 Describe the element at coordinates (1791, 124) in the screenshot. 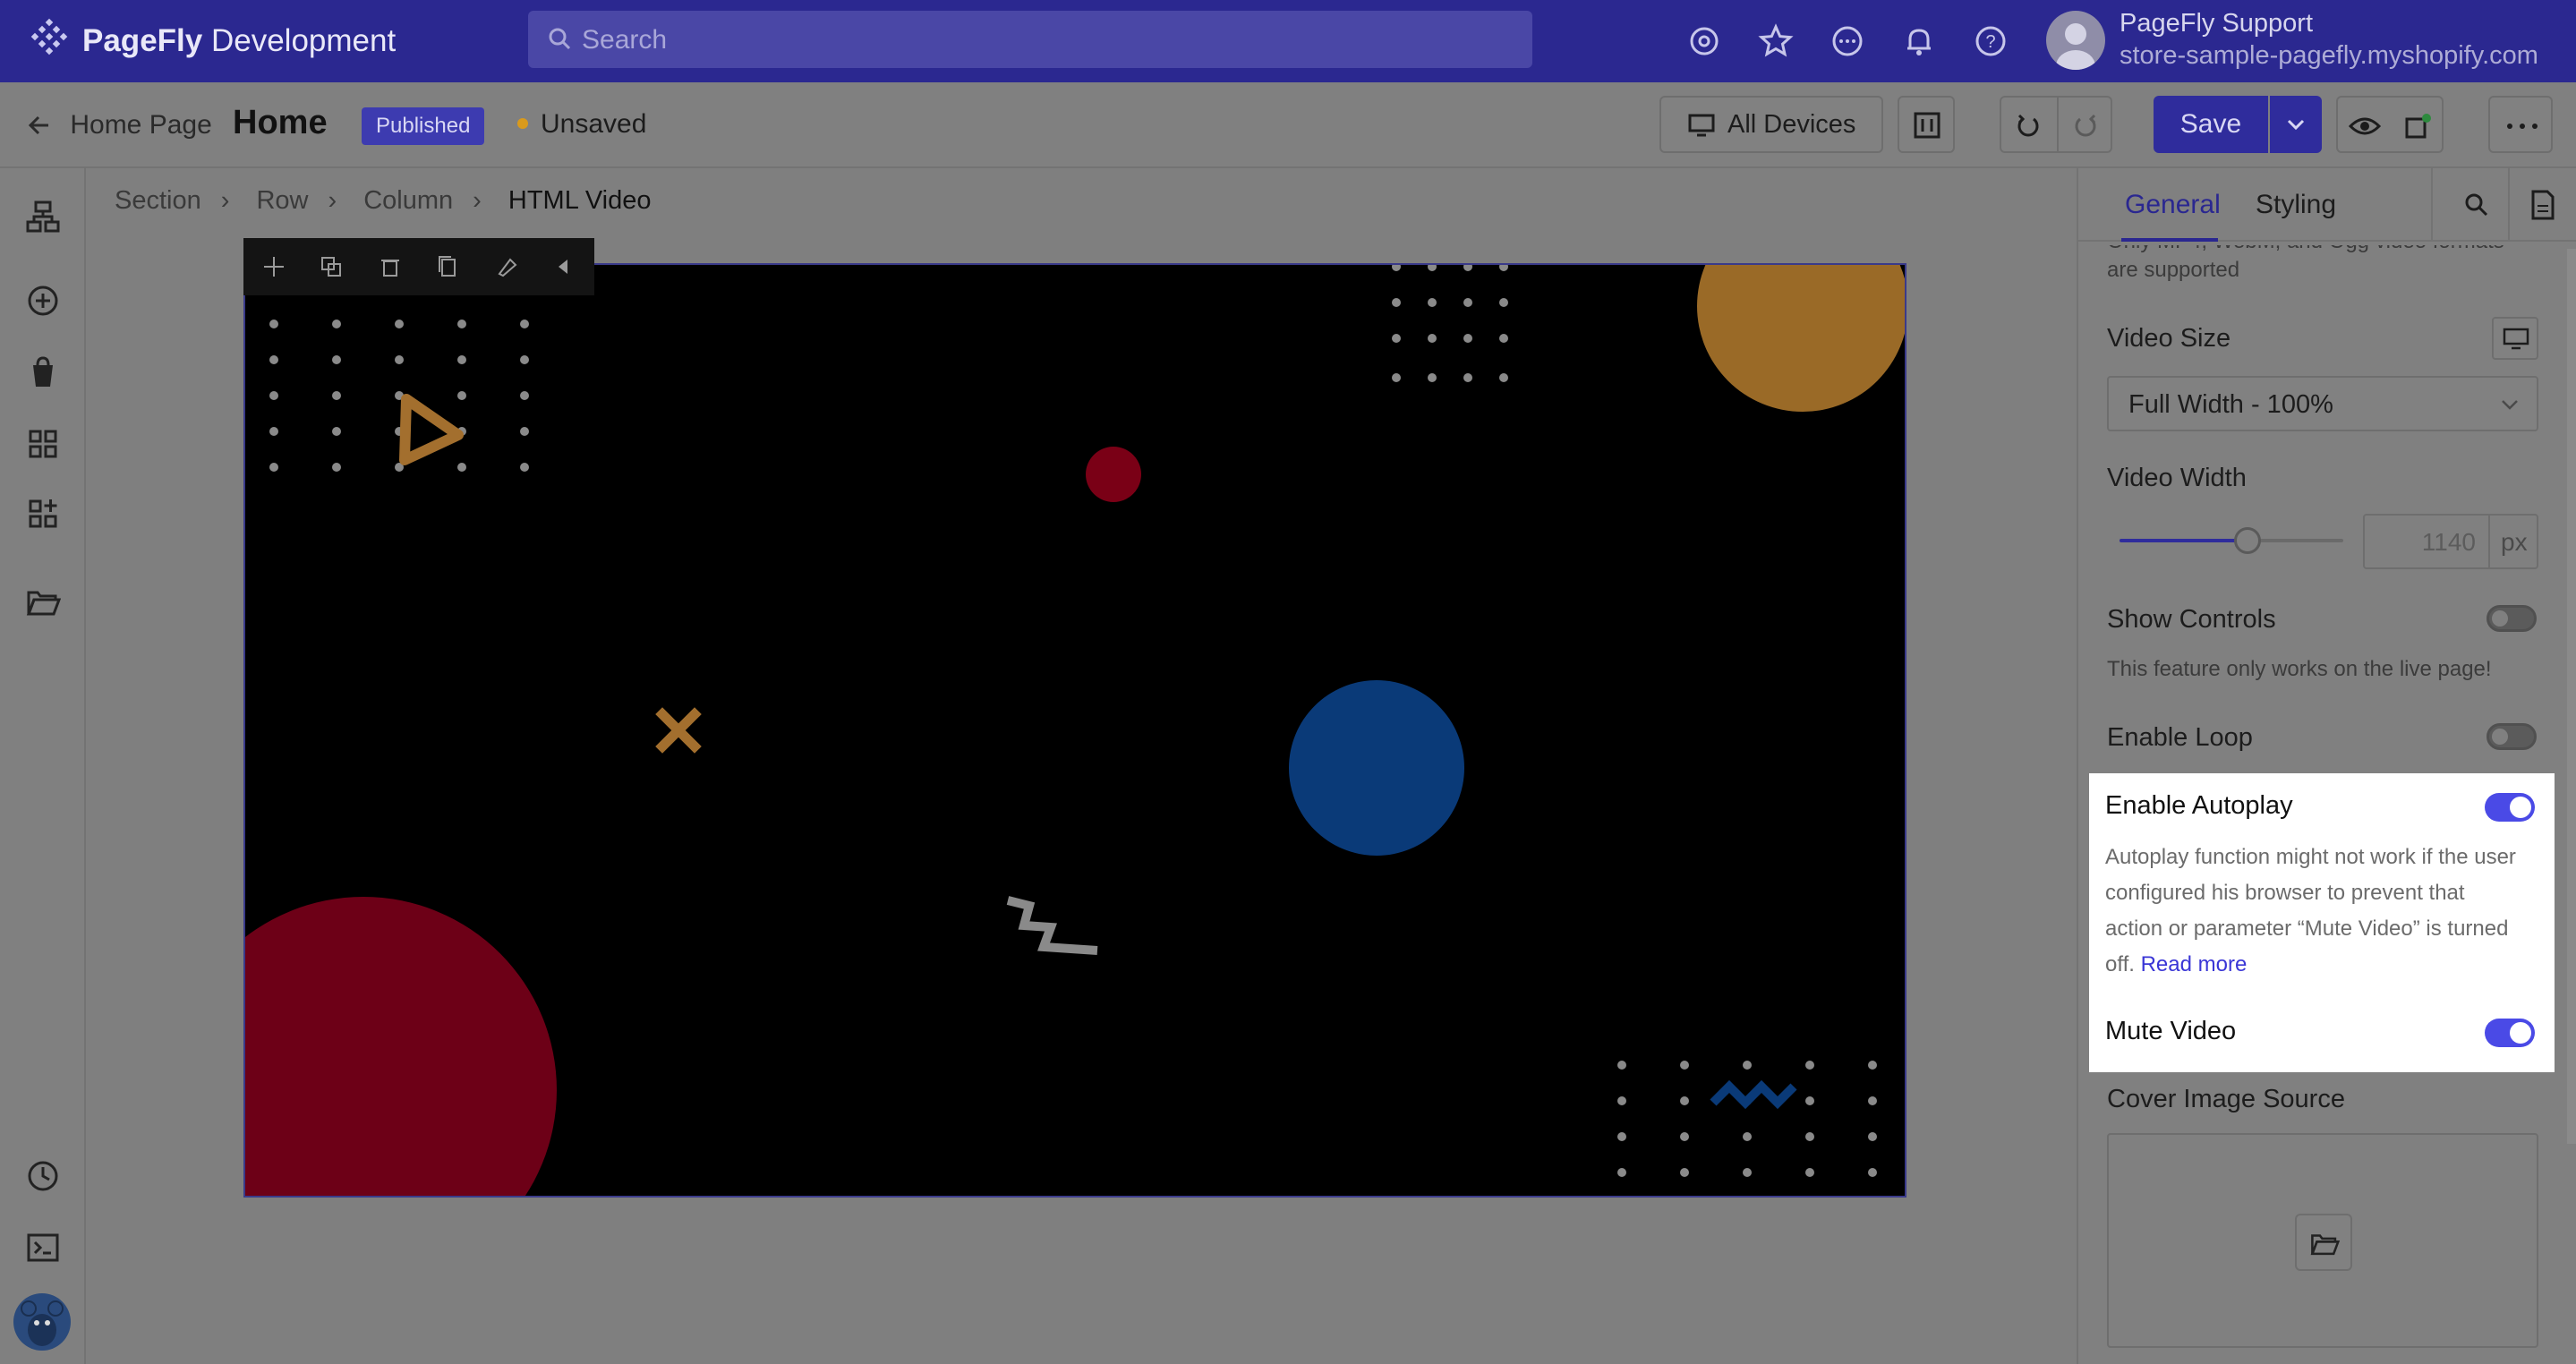

I see `devices-label: All Devices` at that location.